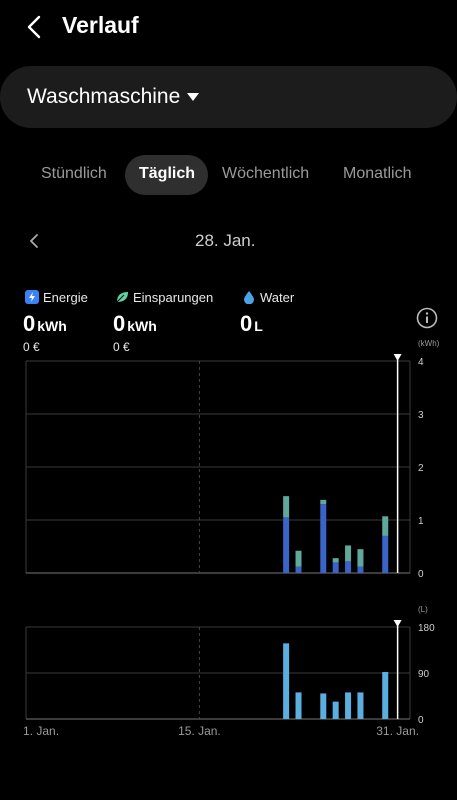  What do you see at coordinates (173, 297) in the screenshot?
I see `savings-label: Einsparungen` at bounding box center [173, 297].